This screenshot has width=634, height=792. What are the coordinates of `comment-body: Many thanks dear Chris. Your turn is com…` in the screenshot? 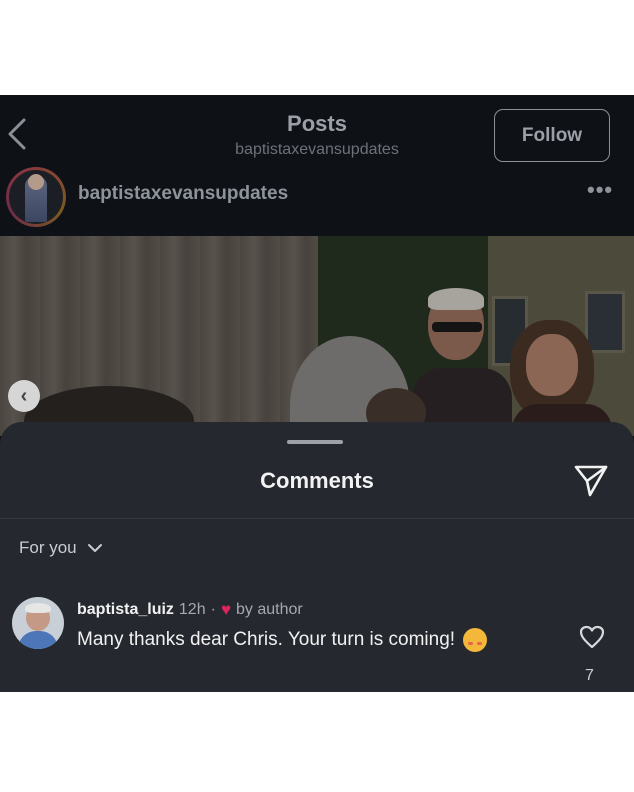 It's located at (266, 639).